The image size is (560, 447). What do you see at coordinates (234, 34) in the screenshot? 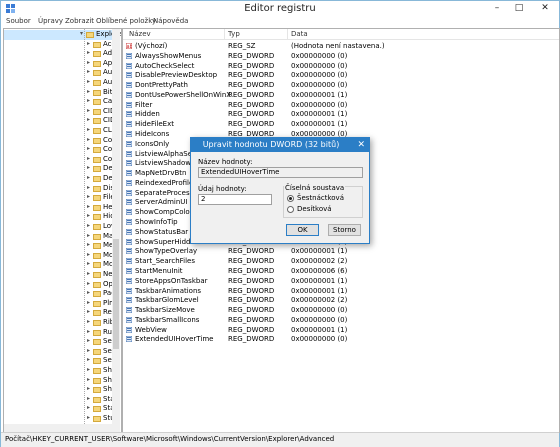
I see `column-header-type: Typ` at bounding box center [234, 34].